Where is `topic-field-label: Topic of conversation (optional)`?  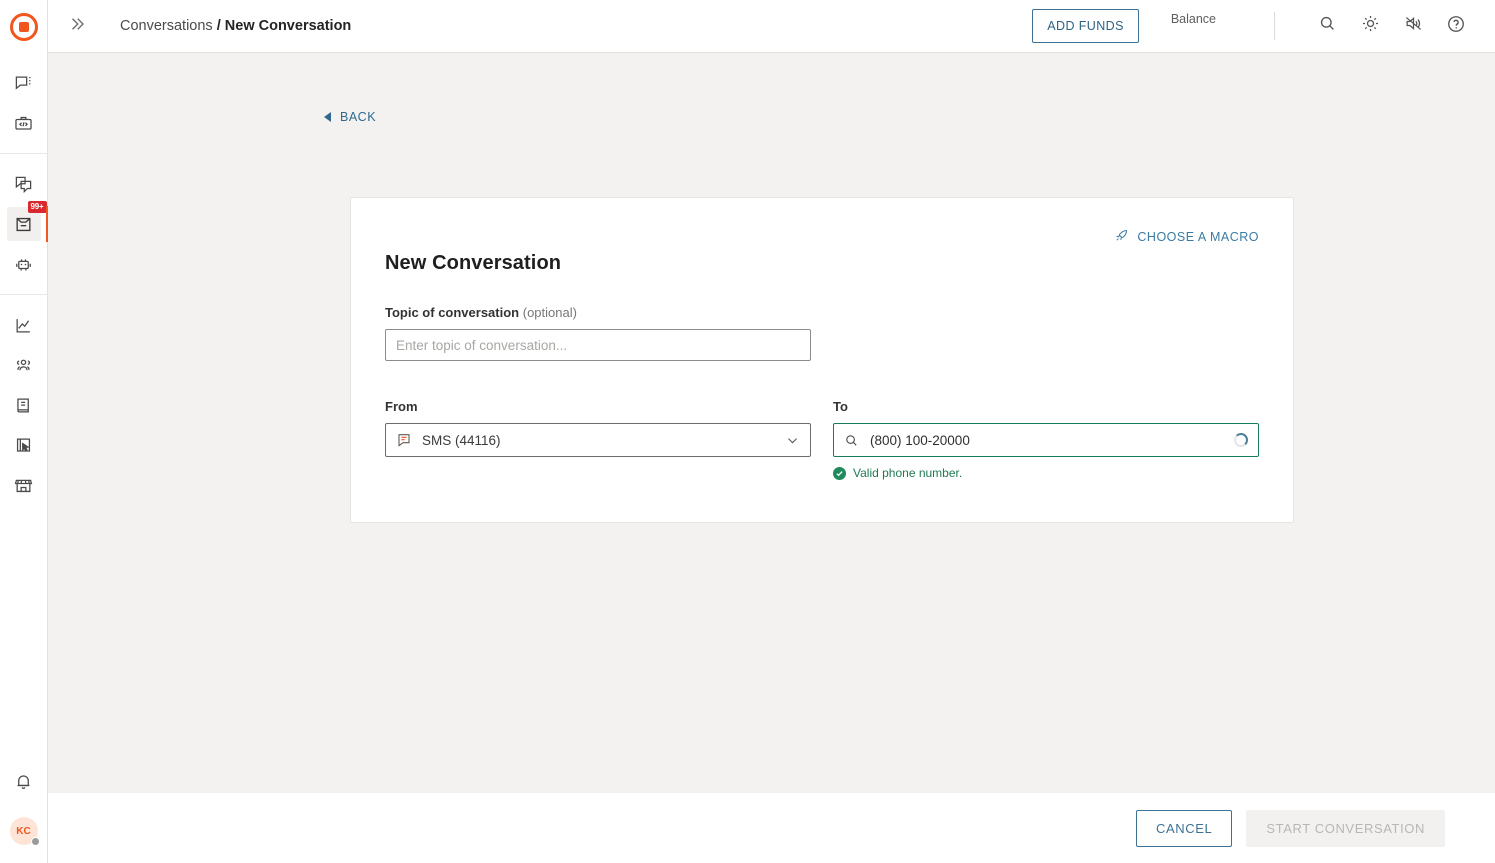 topic-field-label: Topic of conversation (optional) is located at coordinates (822, 312).